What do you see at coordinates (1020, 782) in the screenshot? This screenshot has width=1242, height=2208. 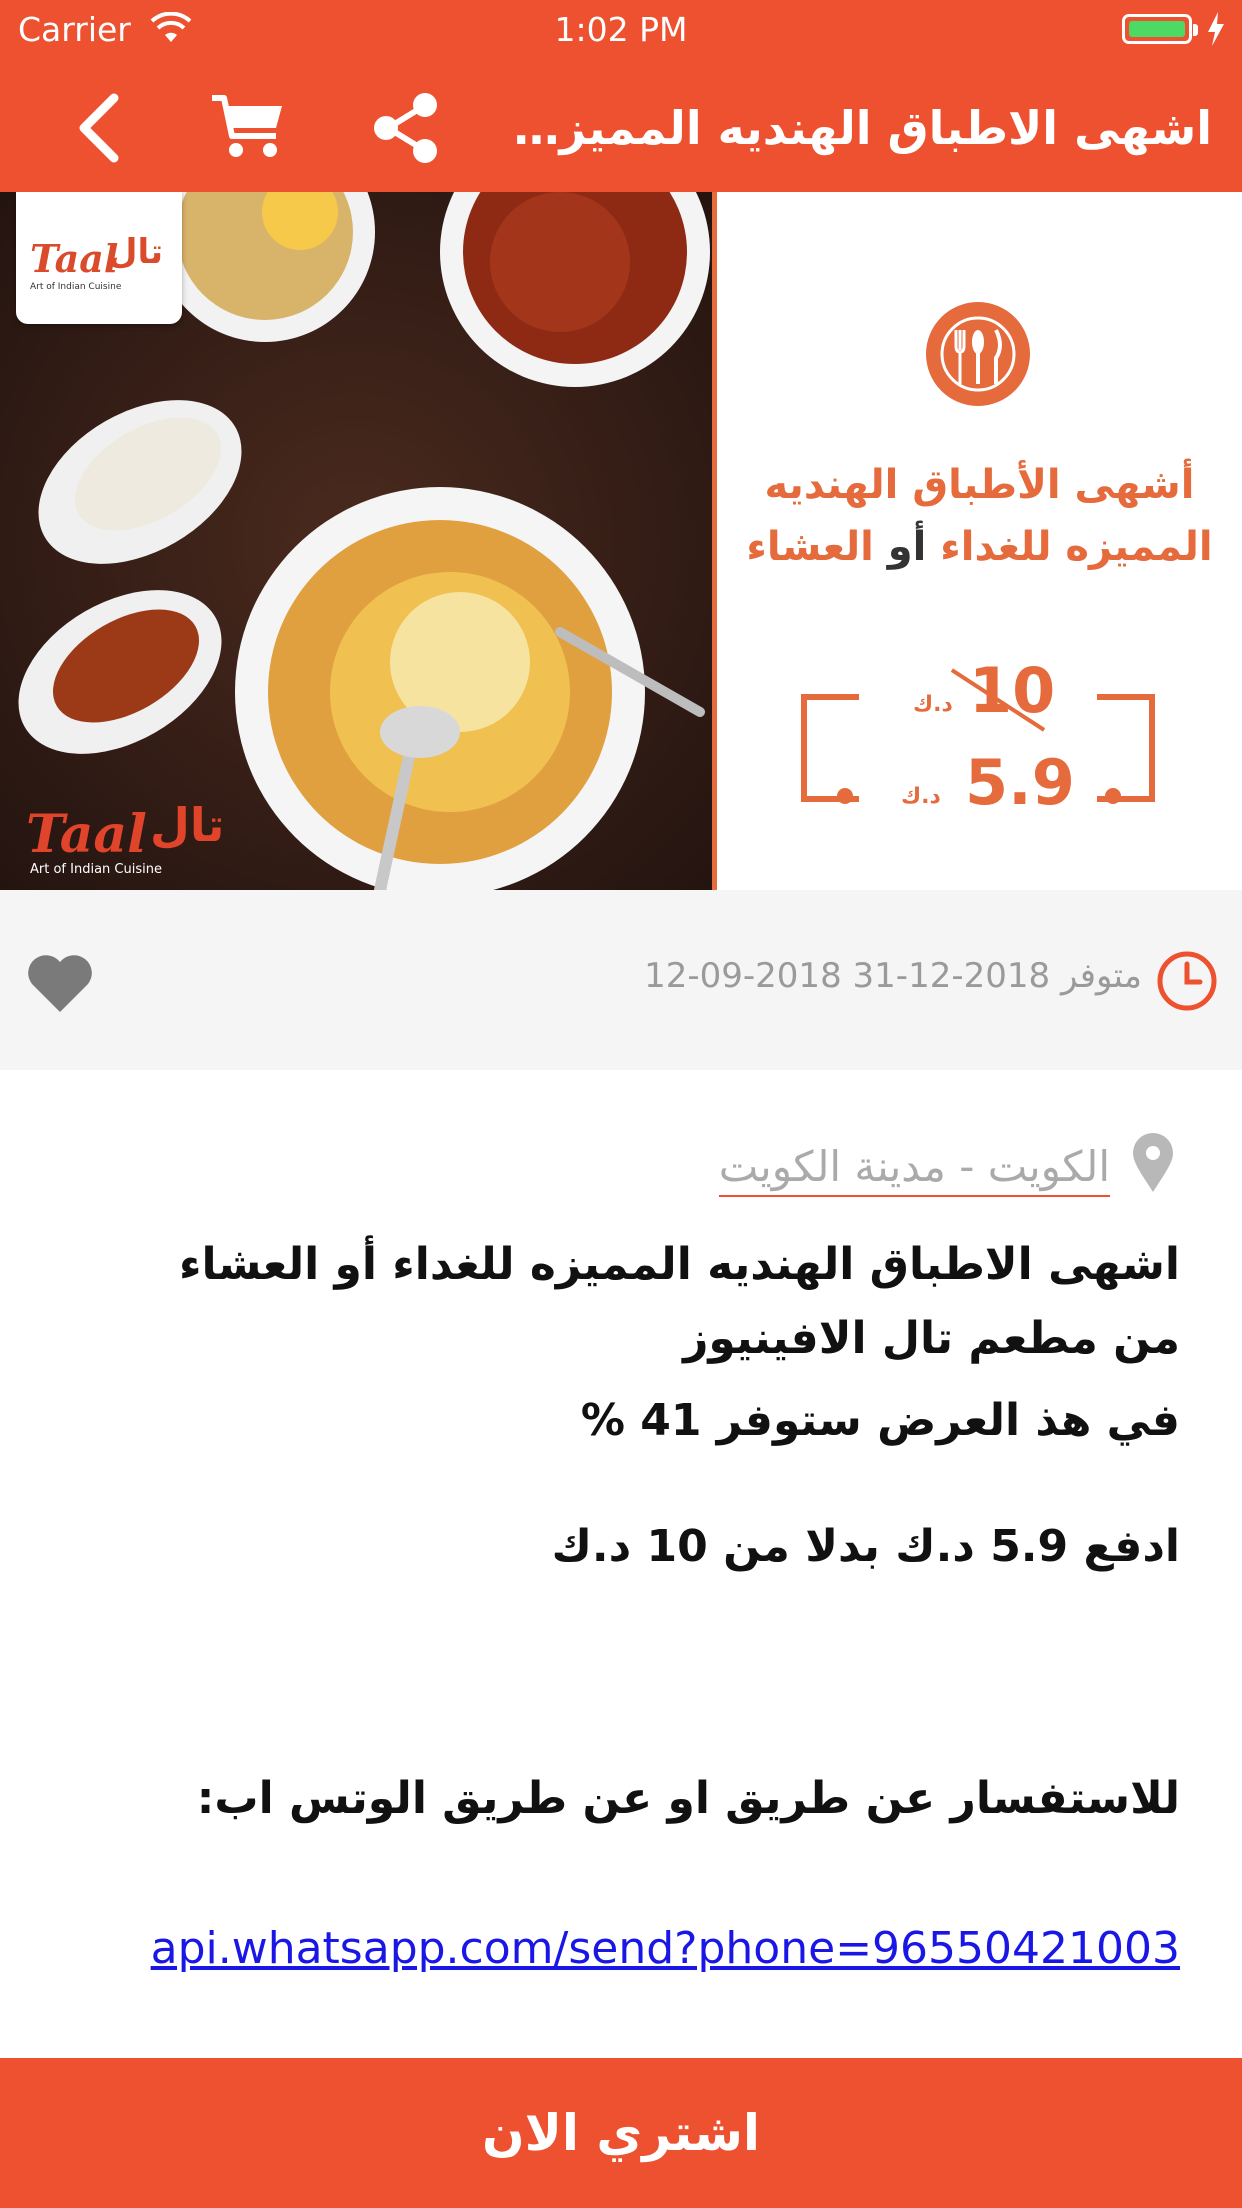 I see `new-price: 5.9` at bounding box center [1020, 782].